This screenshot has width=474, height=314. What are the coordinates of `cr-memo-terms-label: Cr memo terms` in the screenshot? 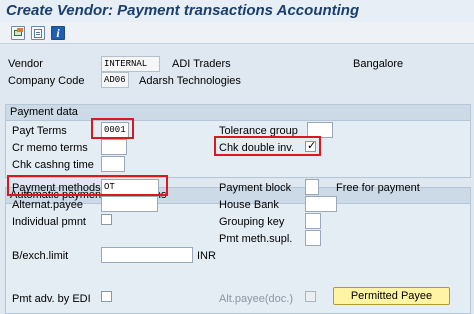 It's located at (50, 148).